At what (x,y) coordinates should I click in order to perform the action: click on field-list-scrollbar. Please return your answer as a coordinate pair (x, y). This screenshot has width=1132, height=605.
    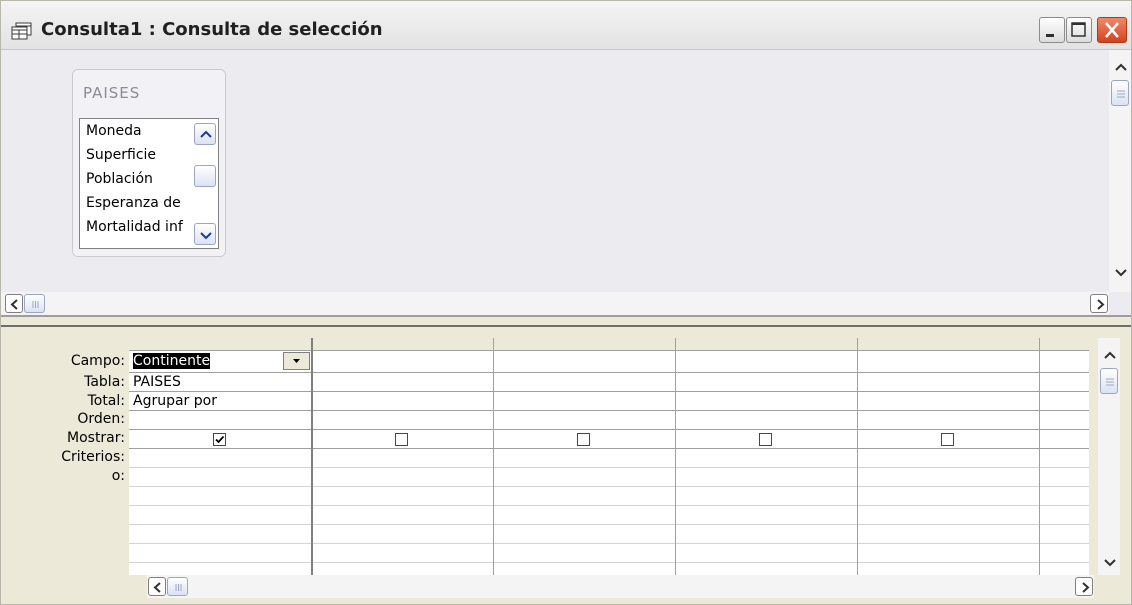
    Looking at the image, I should click on (205, 183).